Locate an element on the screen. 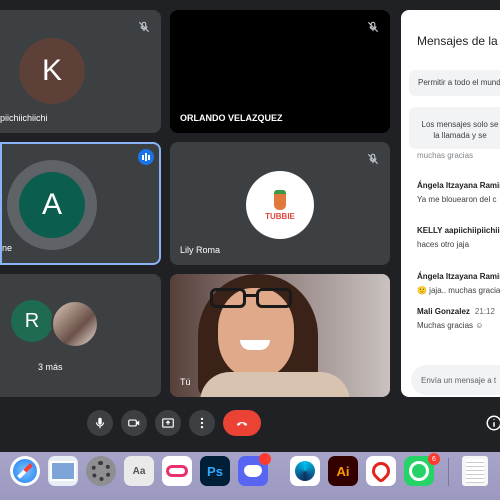 The width and height of the screenshot is (500, 500). allow-all-toggle: Permitir a todo el mund is located at coordinates (454, 83).